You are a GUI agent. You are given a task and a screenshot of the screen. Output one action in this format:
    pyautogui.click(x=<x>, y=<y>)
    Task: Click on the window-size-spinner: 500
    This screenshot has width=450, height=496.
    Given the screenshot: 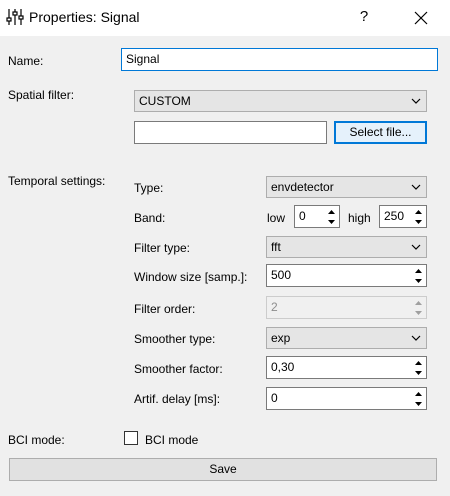 What is the action you would take?
    pyautogui.click(x=346, y=275)
    